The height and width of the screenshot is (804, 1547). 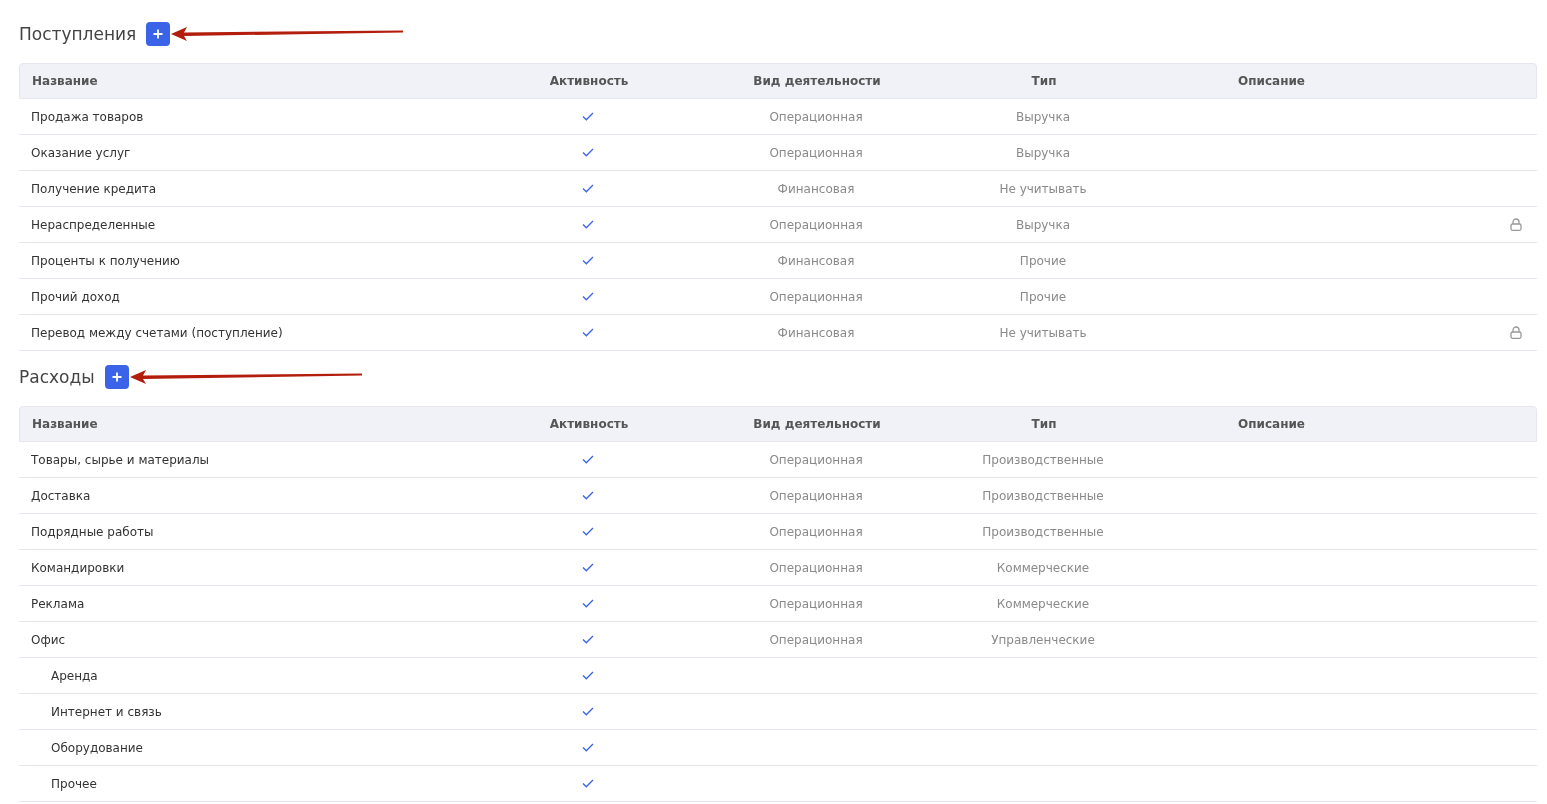 What do you see at coordinates (48, 640) in the screenshot?
I see `category-name: Офис` at bounding box center [48, 640].